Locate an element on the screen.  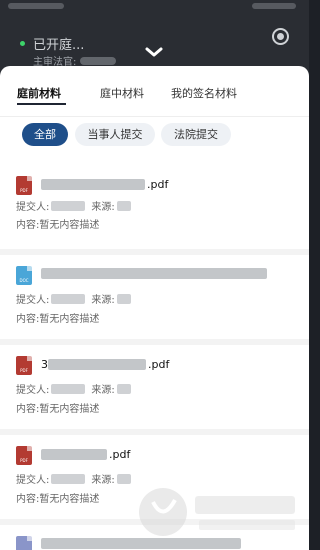
filter-party: 当事人提交 is located at coordinates (115, 134).